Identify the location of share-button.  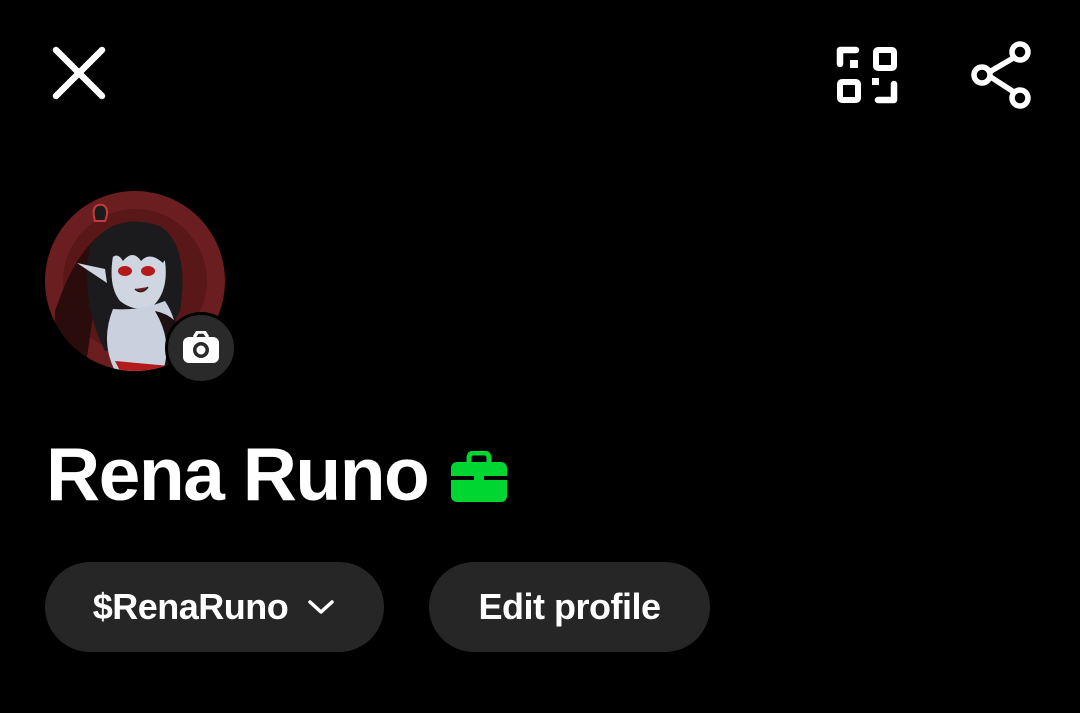
(1002, 75).